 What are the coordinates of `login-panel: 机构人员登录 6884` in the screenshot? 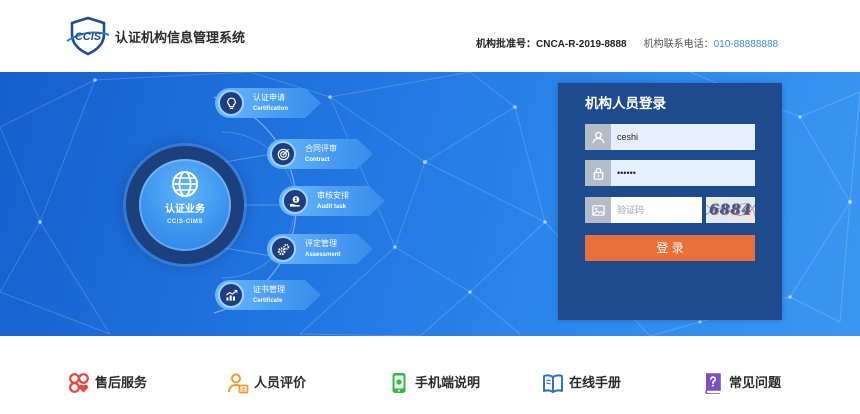 It's located at (670, 201).